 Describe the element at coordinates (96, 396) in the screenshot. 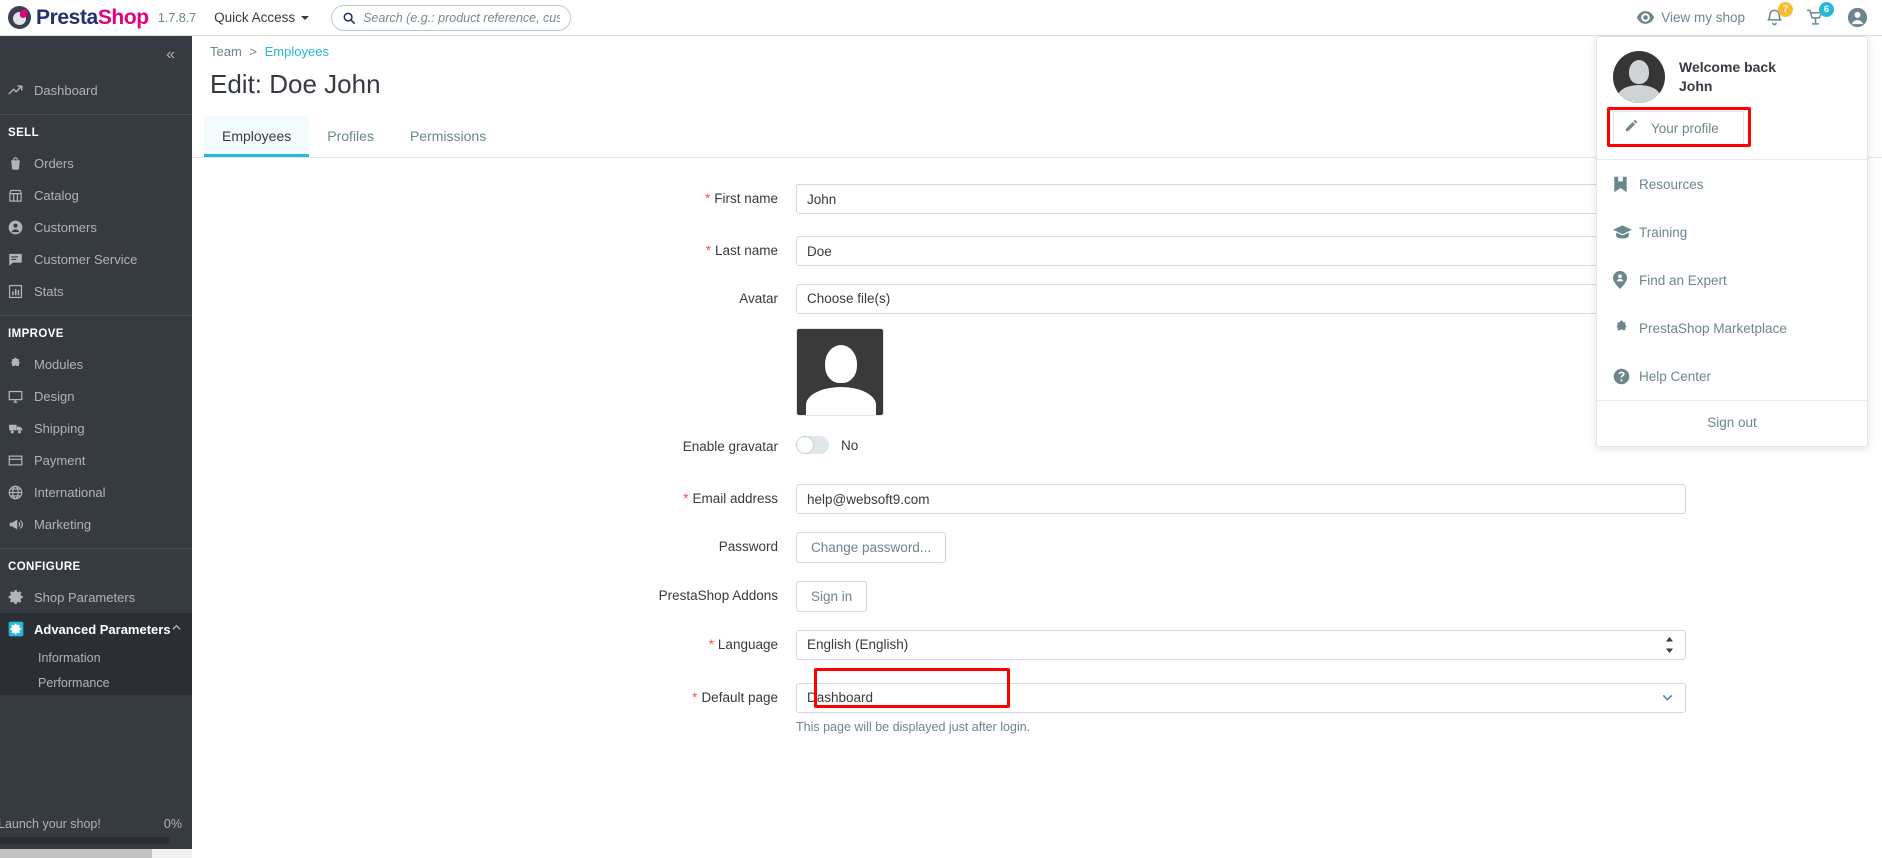

I see `sidebar-item-design: Design` at that location.